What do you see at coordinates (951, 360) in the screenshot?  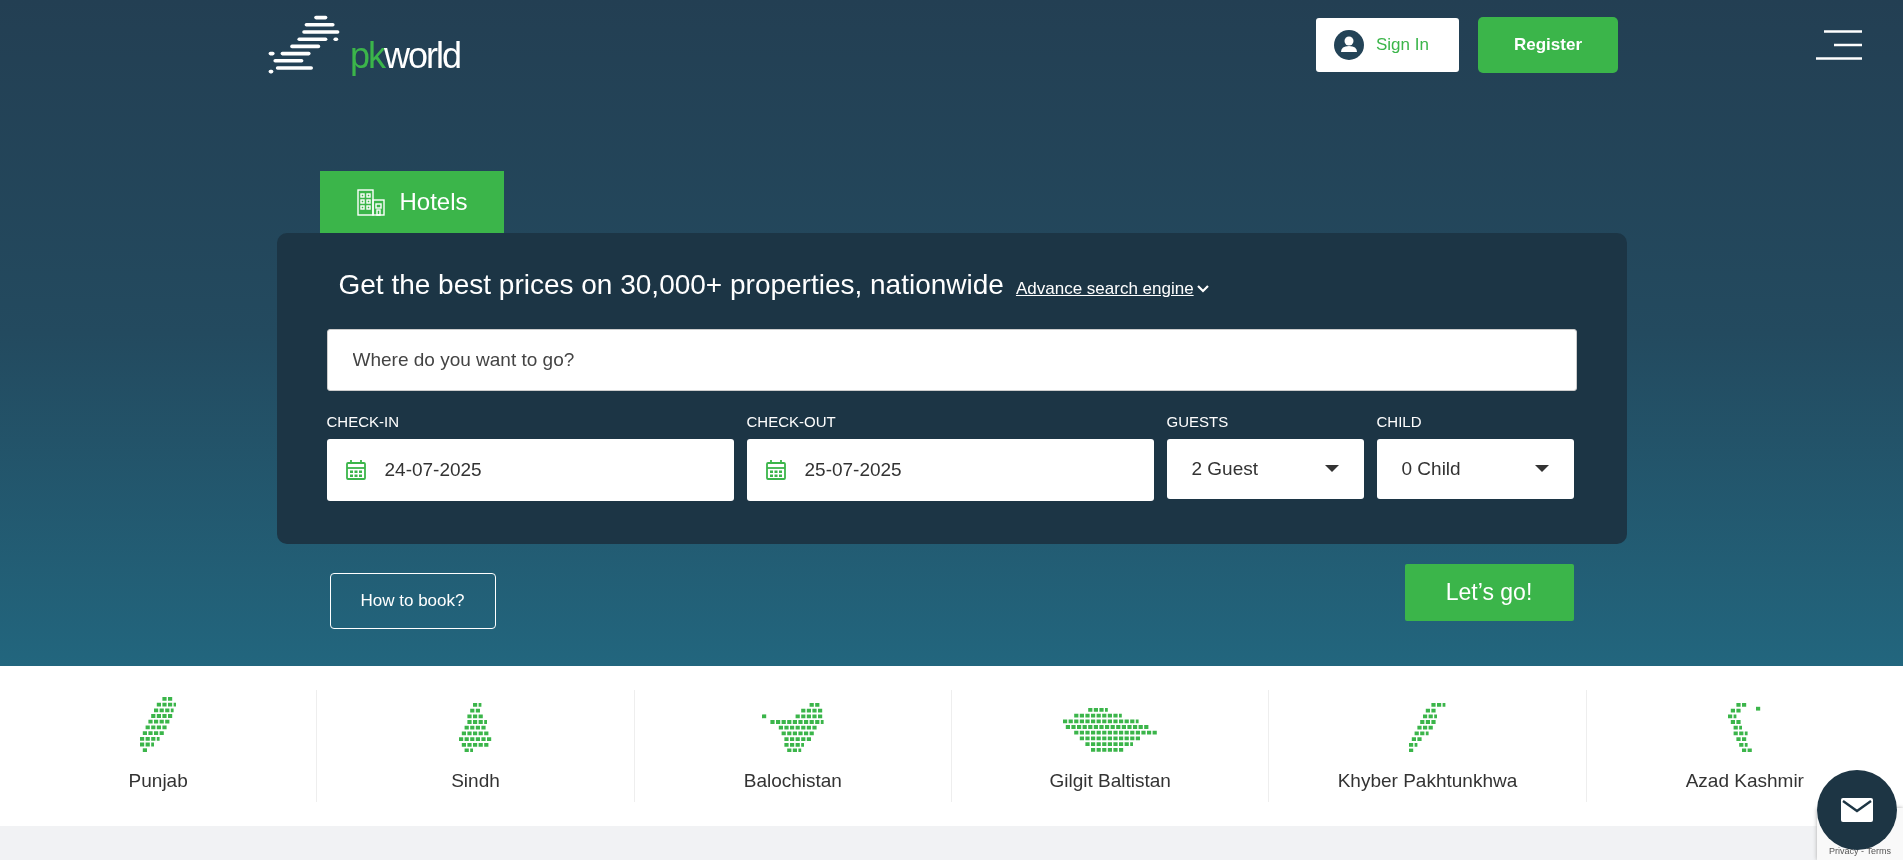 I see `destination-input: Where do you want to go?` at bounding box center [951, 360].